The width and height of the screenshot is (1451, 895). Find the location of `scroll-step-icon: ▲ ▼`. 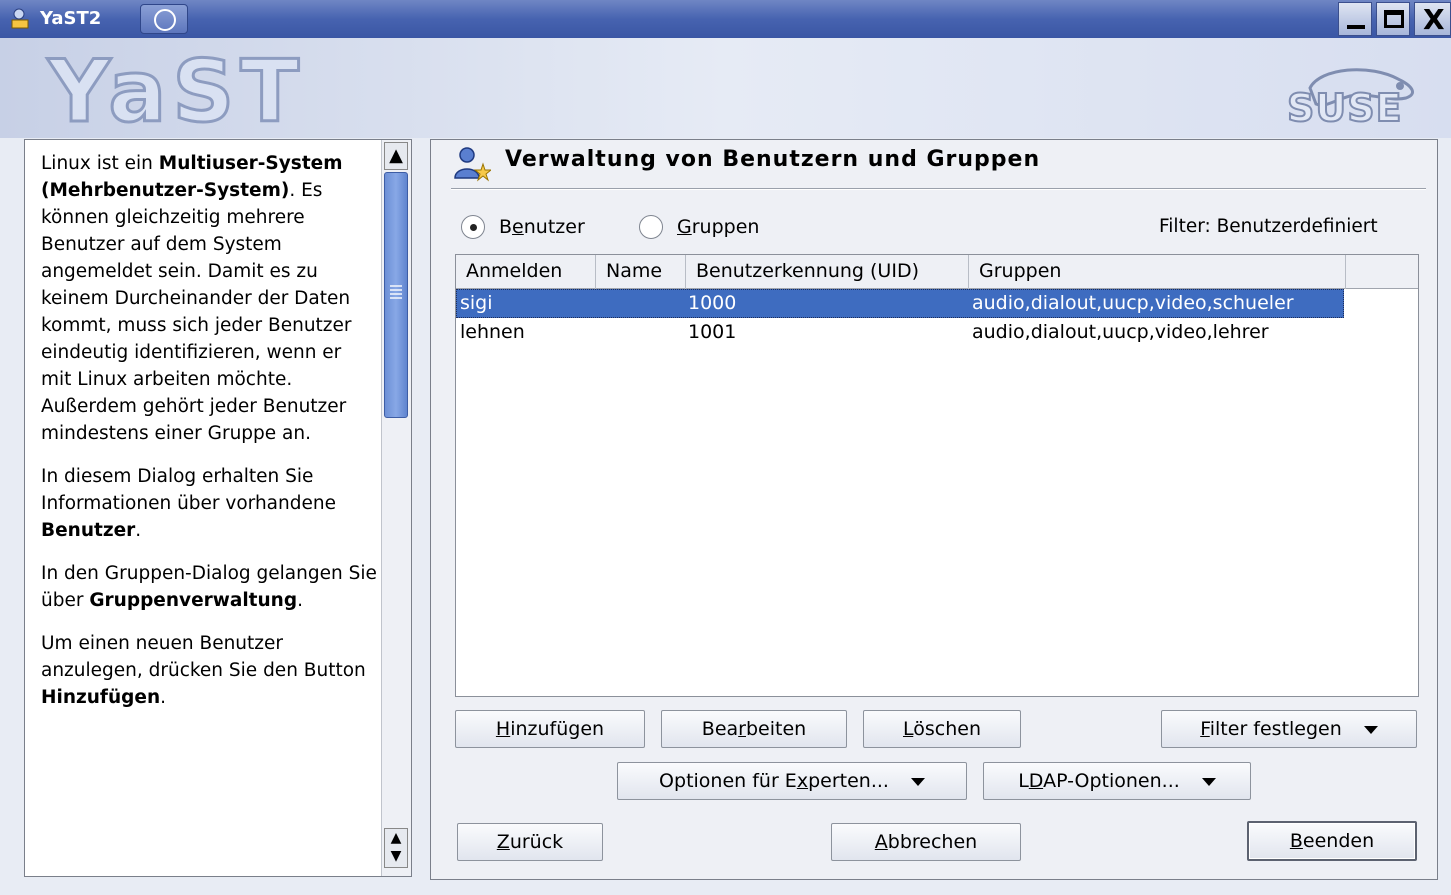

scroll-step-icon: ▲ ▼ is located at coordinates (396, 848).